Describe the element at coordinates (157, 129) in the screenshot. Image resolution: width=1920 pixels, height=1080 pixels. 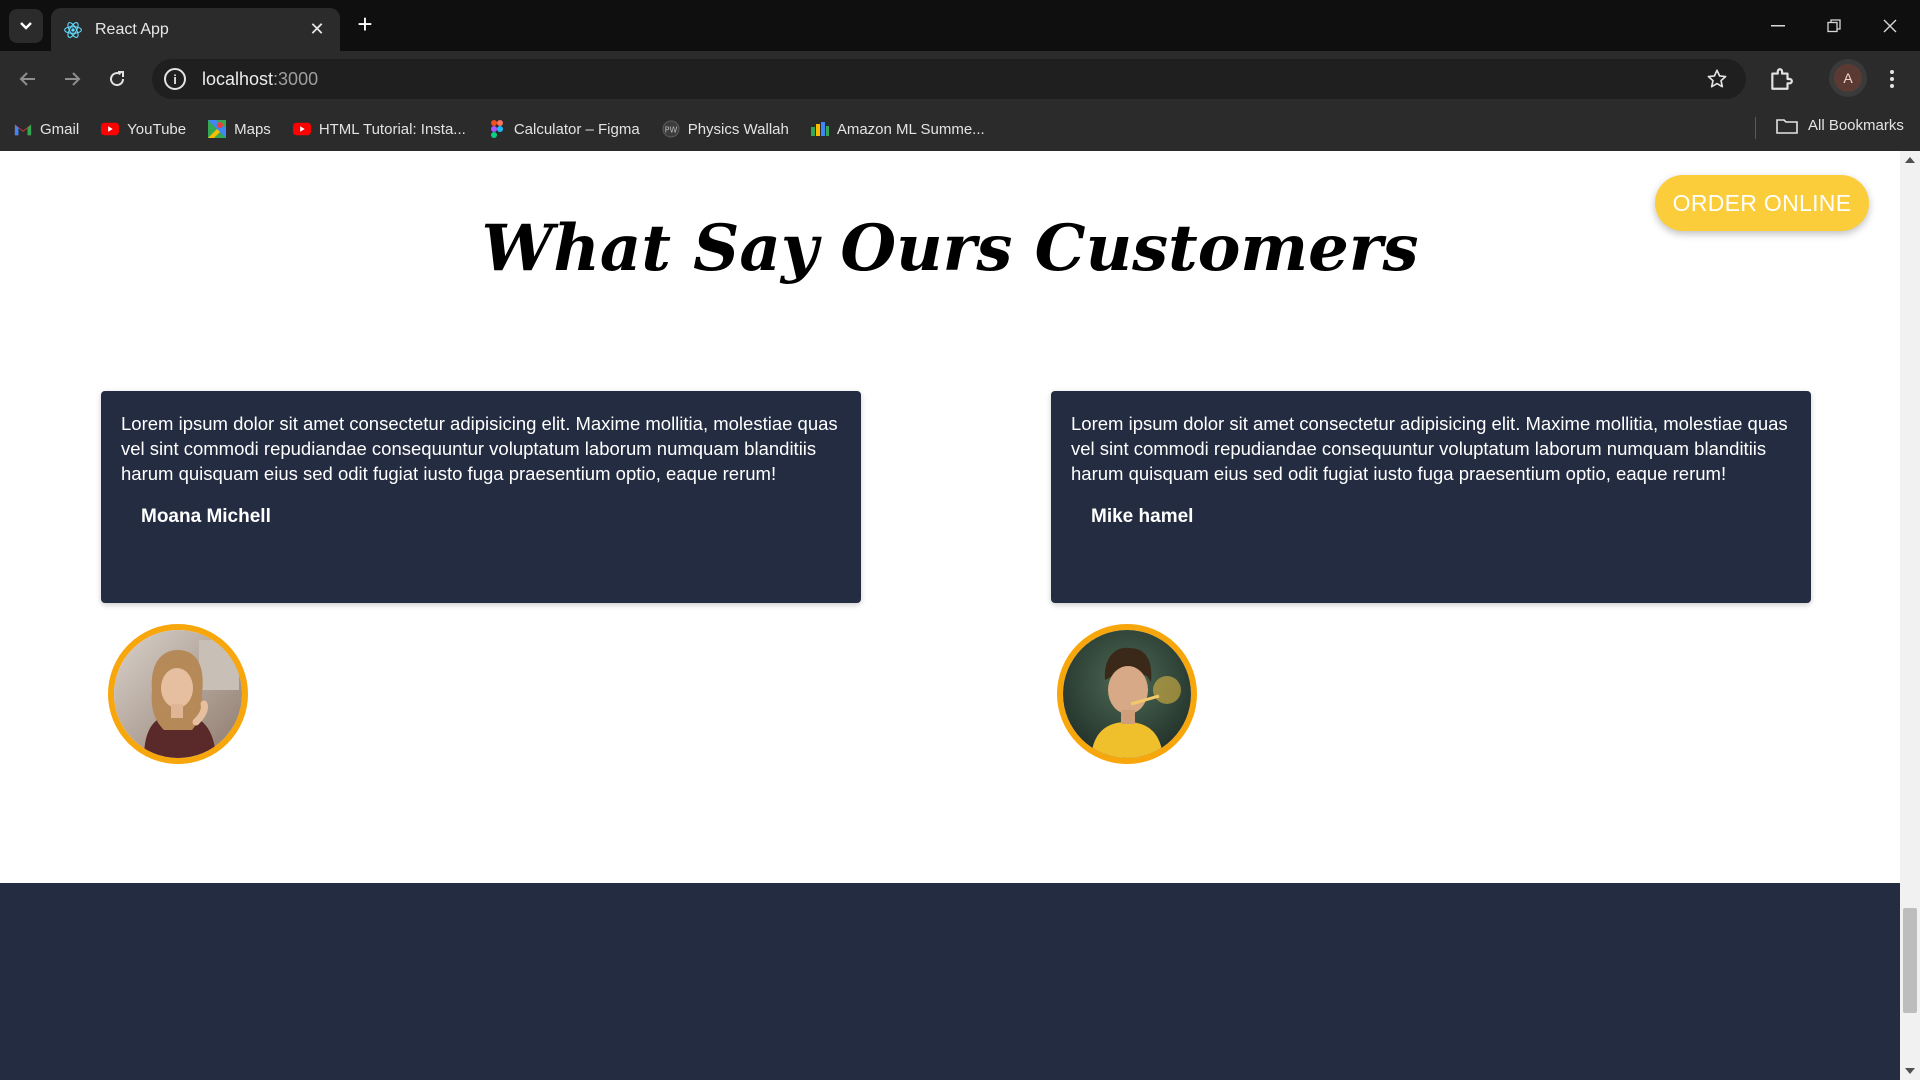
I see `bookmark-label: YouTube` at that location.